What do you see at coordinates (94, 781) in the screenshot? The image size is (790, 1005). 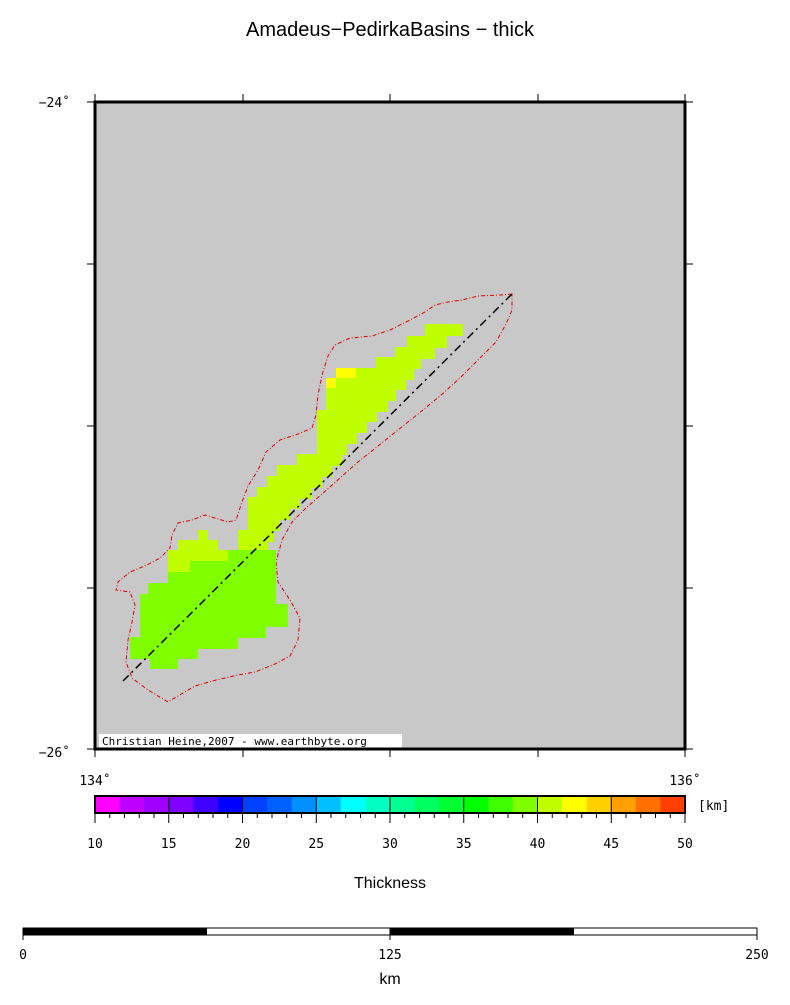 I see `lon-label-left: 134˚` at bounding box center [94, 781].